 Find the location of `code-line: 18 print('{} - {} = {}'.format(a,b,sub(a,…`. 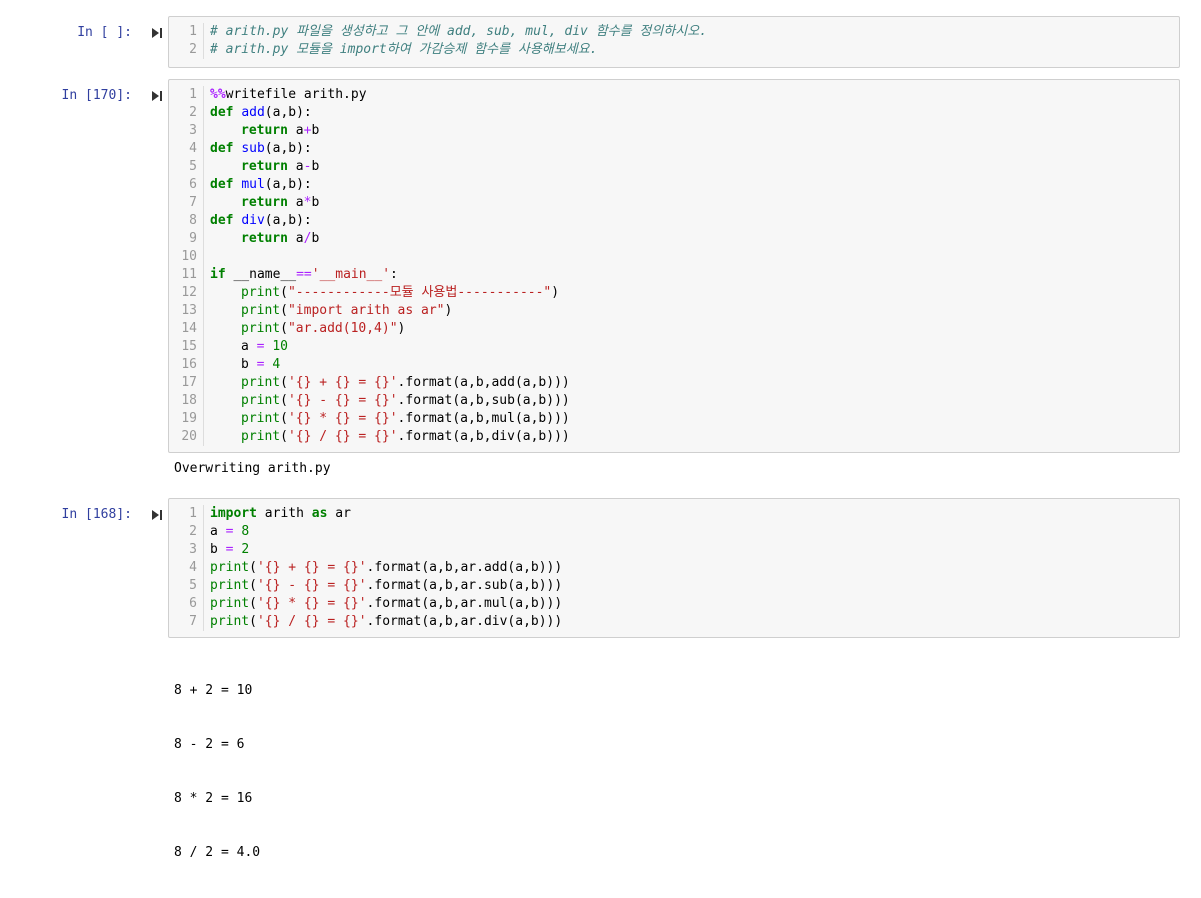

code-line: 18 print('{} - {} = {}'.format(a,b,sub(a,… is located at coordinates (674, 401).